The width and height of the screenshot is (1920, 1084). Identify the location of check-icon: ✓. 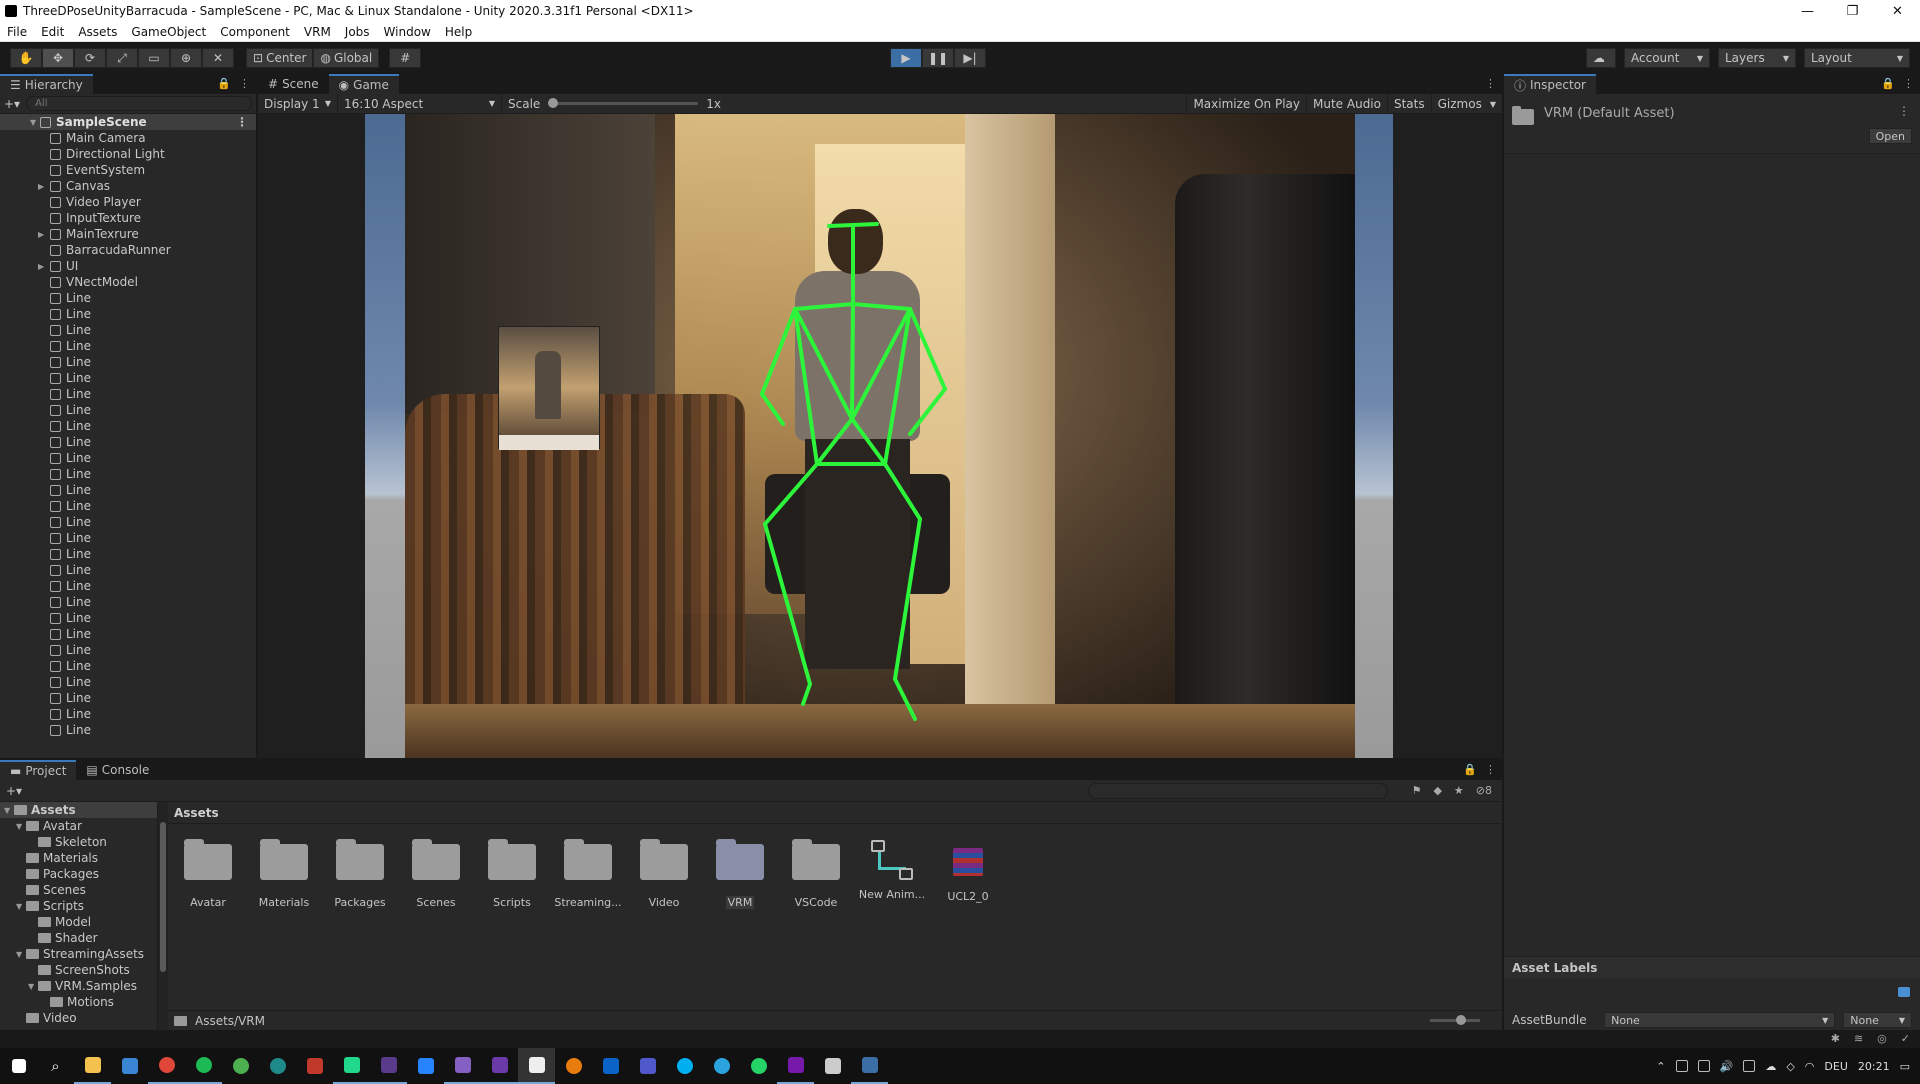
(1905, 1038).